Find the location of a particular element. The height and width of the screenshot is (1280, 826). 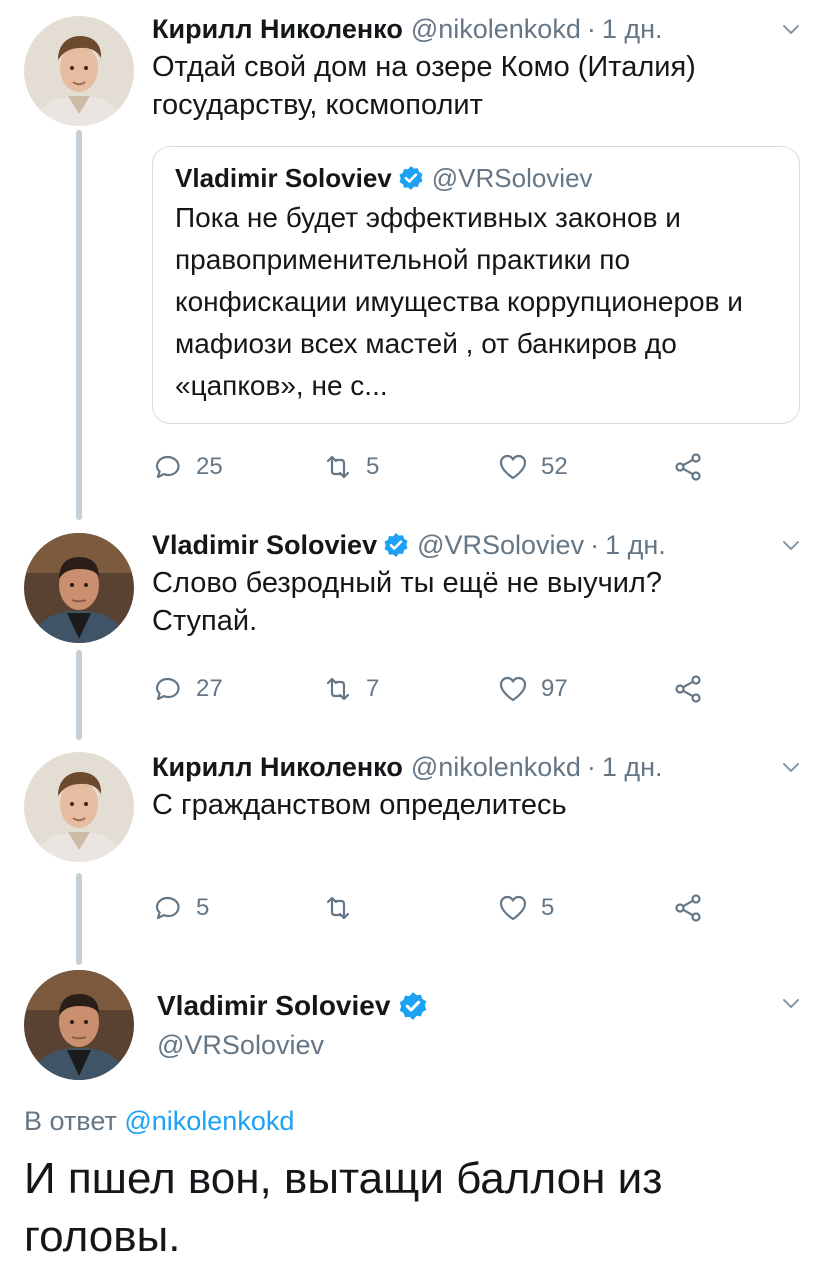

retweet-count: 7 is located at coordinates (373, 688).